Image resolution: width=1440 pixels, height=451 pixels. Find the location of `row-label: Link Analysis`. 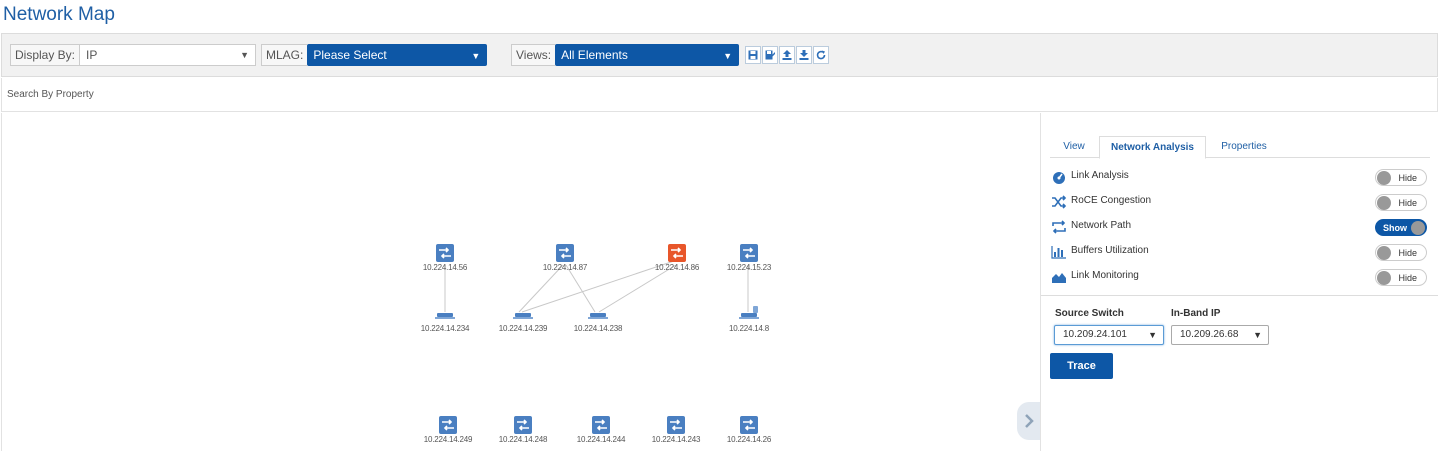

row-label: Link Analysis is located at coordinates (1100, 175).